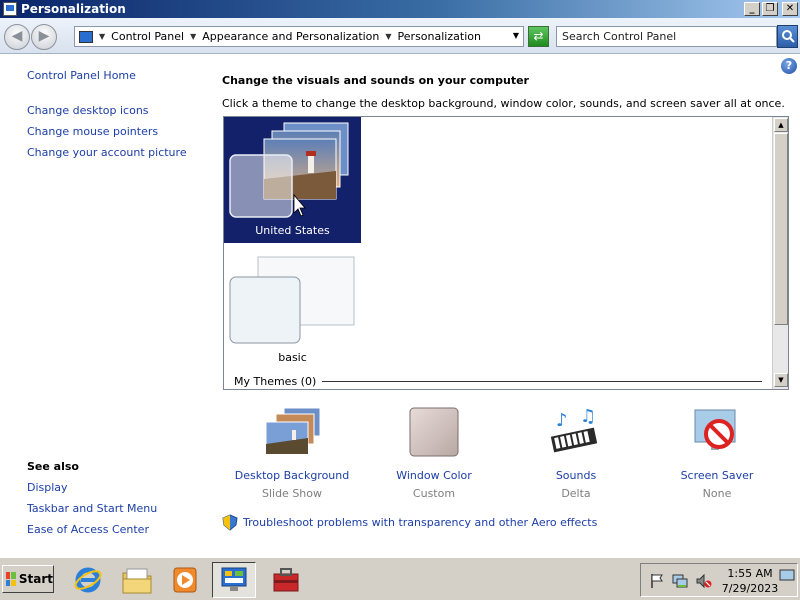 The width and height of the screenshot is (800, 600). I want to click on taskbar-toolbox, so click(286, 580).